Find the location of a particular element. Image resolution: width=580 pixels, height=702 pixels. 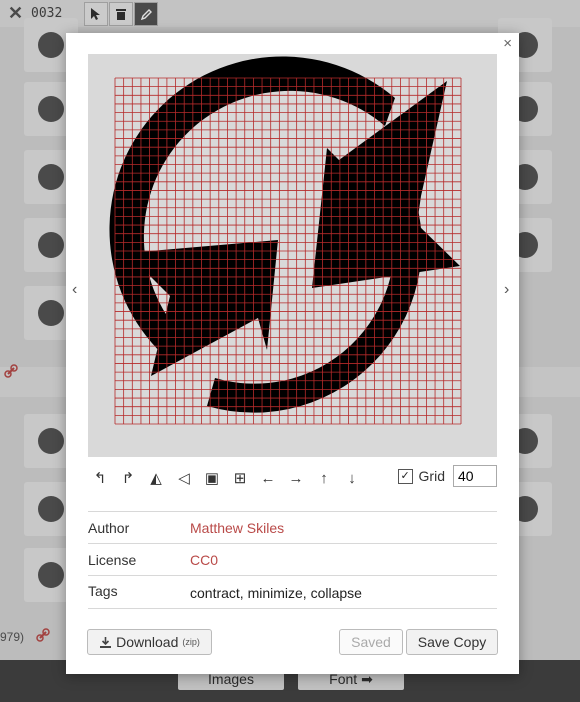

grid-size-input is located at coordinates (475, 476).